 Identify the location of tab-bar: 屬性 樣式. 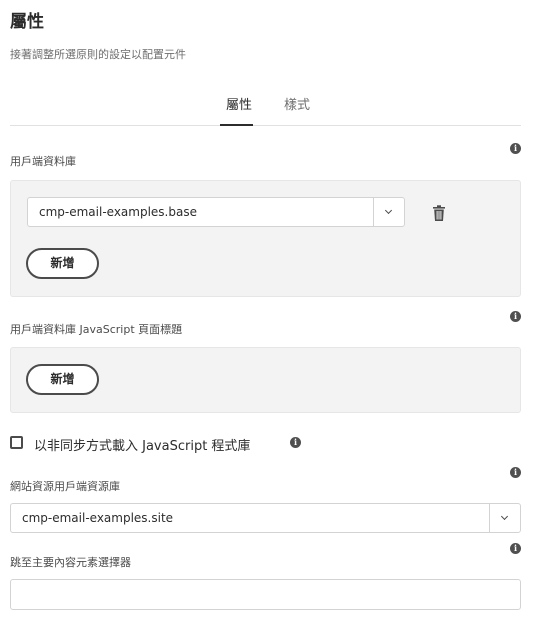
(265, 107).